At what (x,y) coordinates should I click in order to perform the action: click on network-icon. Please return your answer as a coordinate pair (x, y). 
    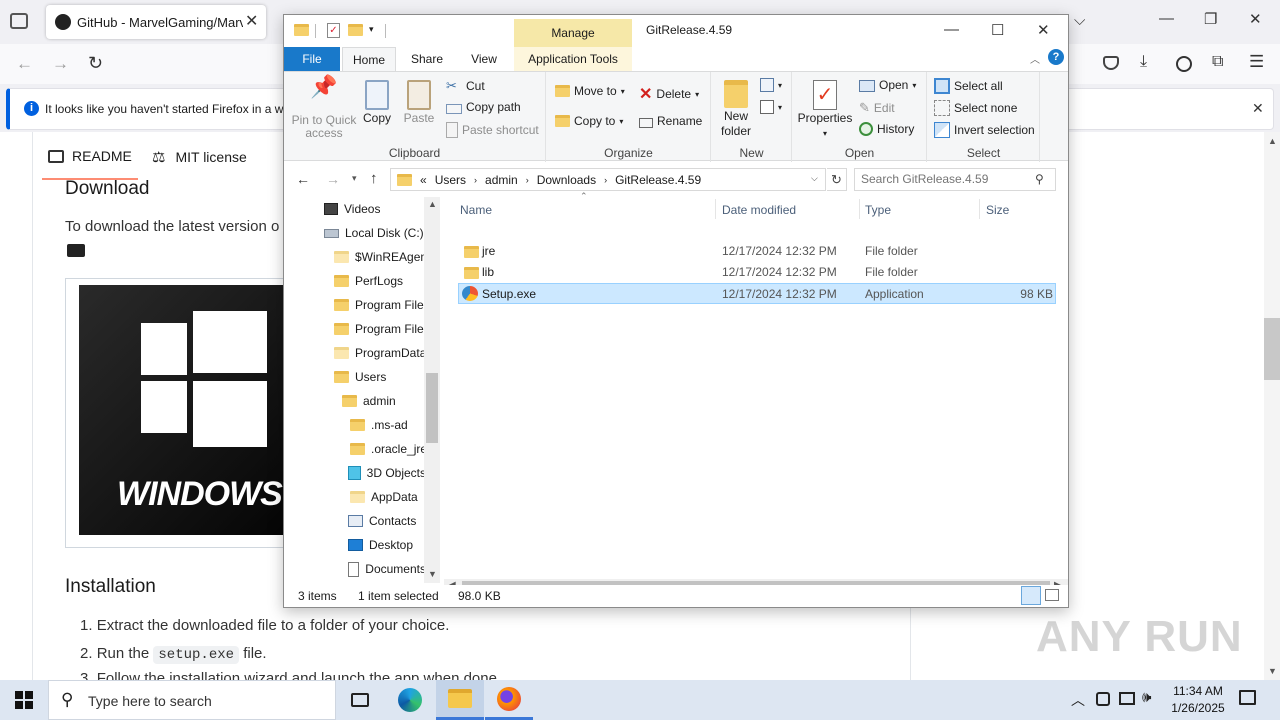
    Looking at the image, I should click on (1127, 698).